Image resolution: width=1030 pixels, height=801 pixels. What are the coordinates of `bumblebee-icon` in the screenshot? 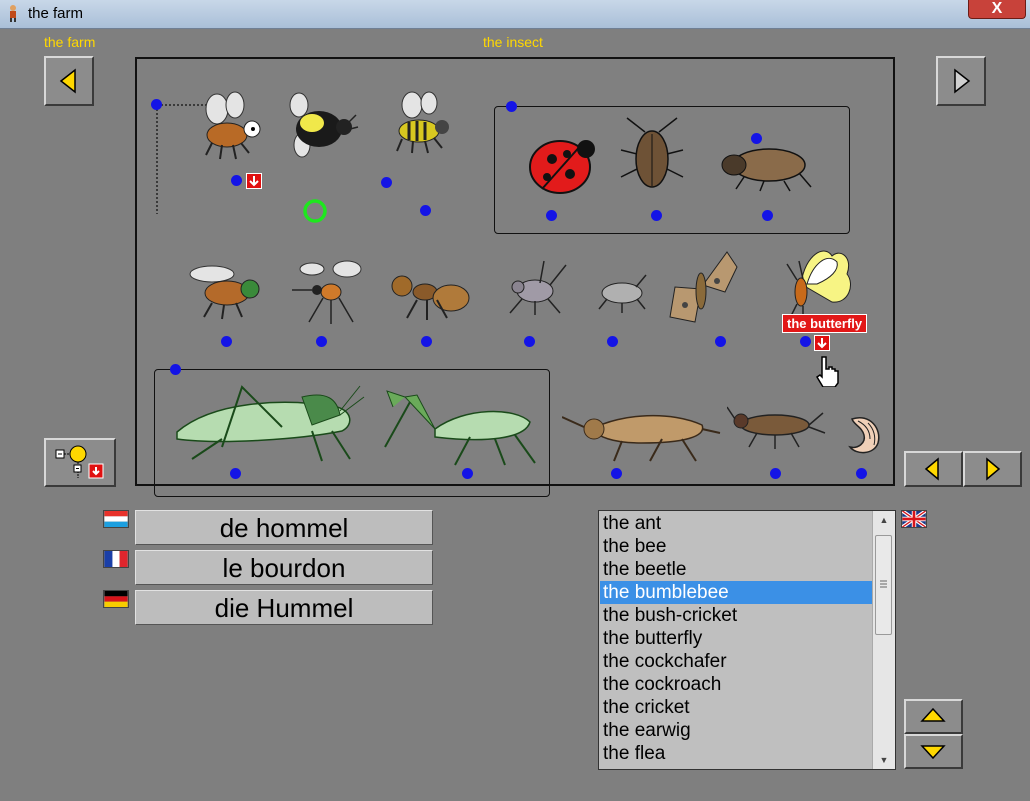 It's located at (321, 127).